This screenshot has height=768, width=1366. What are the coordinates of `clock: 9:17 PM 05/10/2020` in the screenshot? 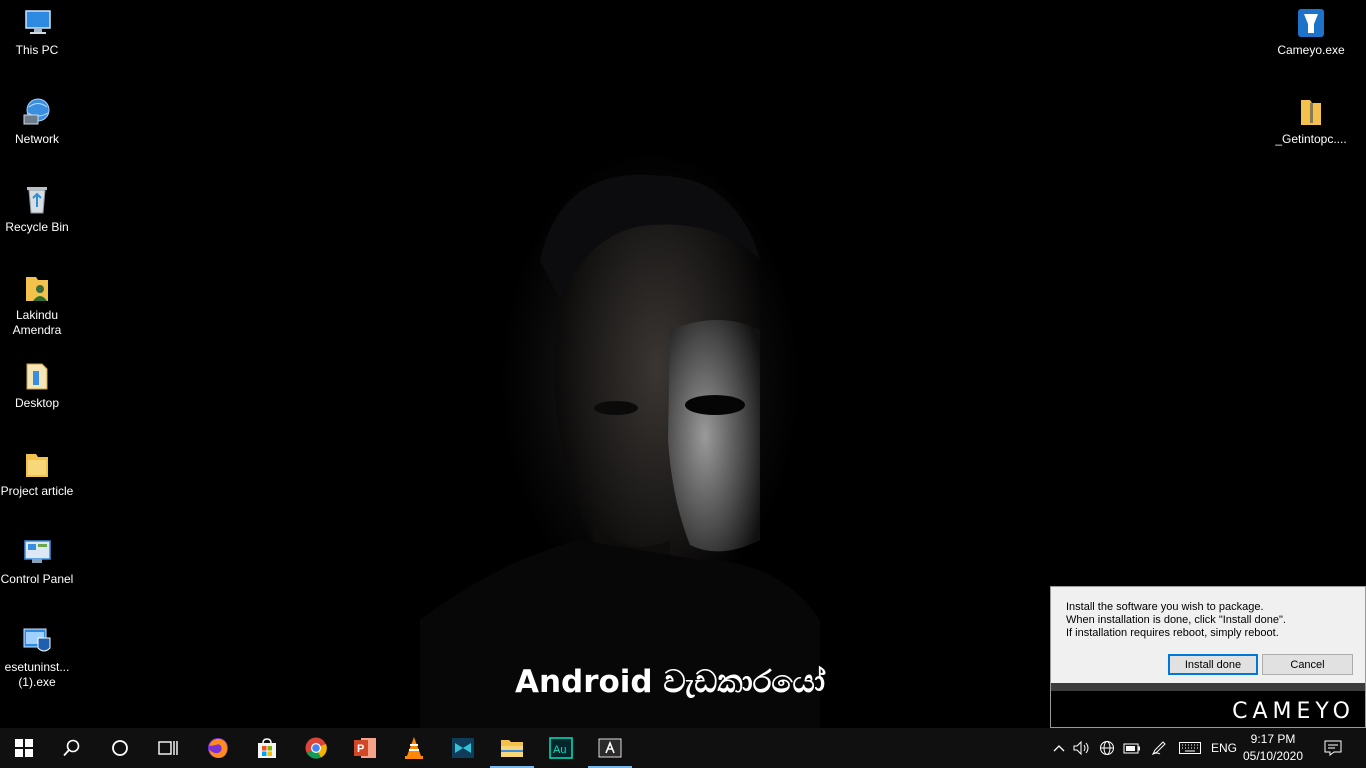 It's located at (1273, 748).